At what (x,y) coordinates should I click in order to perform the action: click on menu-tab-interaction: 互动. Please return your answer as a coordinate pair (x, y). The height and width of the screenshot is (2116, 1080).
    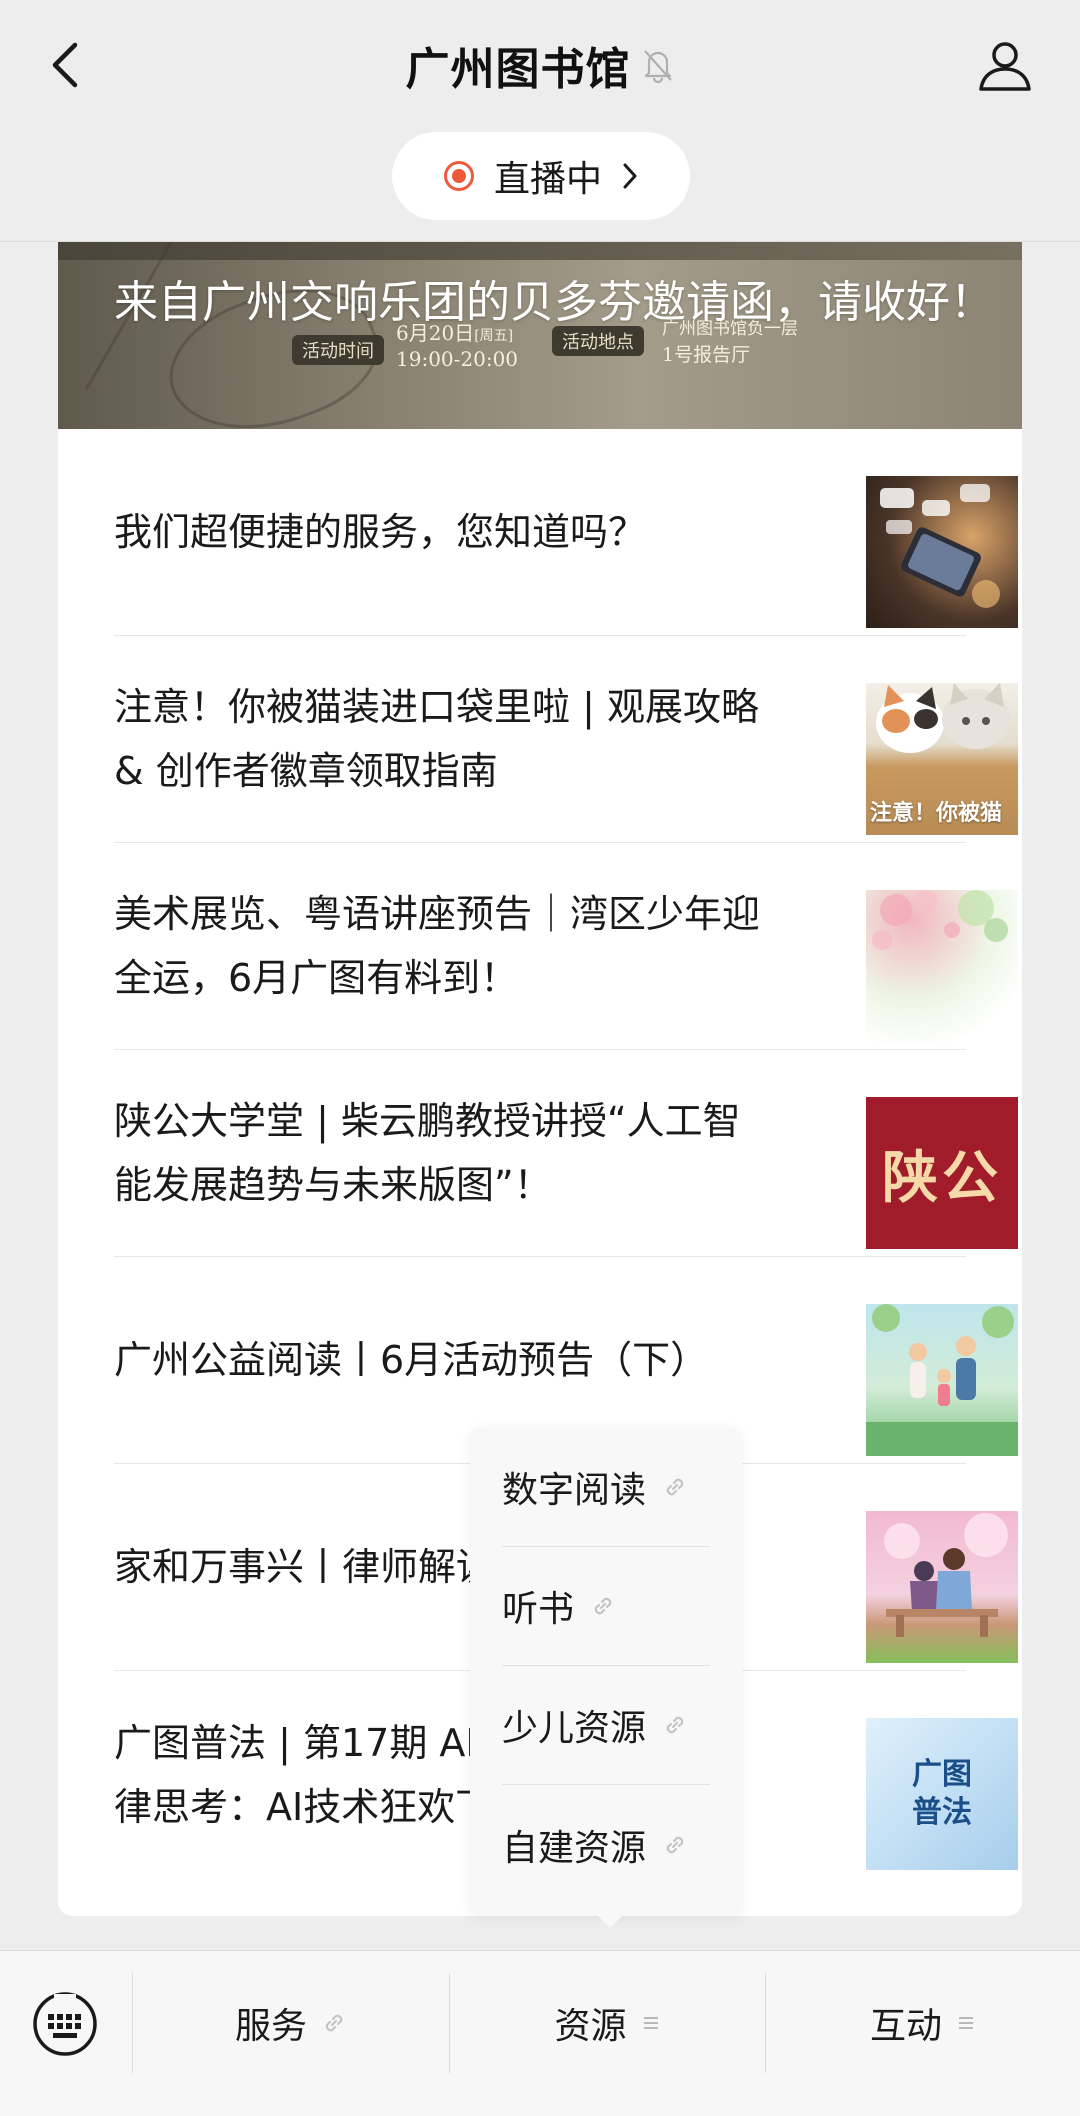
    Looking at the image, I should click on (923, 2023).